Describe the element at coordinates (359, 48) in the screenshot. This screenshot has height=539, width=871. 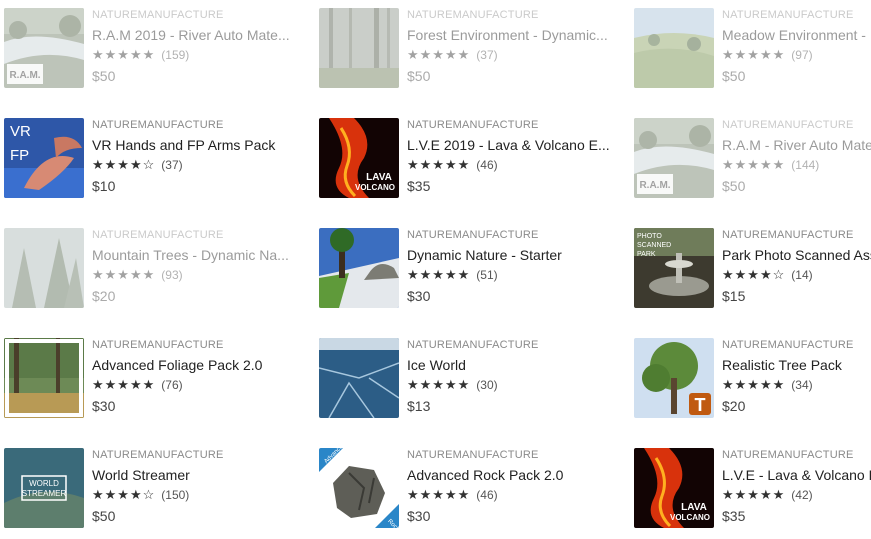
I see `forest-thumbnail` at that location.